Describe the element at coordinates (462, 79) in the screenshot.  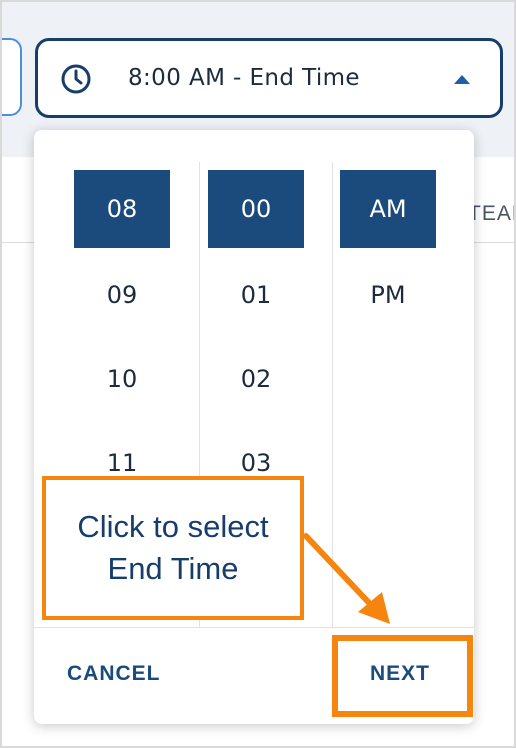
I see `caret-up-icon` at that location.